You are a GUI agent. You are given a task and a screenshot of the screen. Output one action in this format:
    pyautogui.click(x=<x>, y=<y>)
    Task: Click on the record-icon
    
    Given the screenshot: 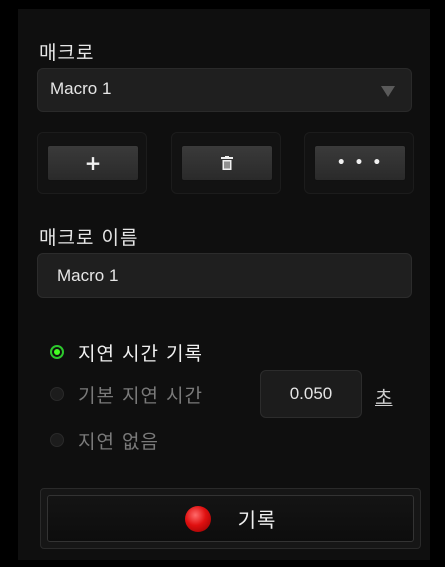 What is the action you would take?
    pyautogui.click(x=197, y=518)
    